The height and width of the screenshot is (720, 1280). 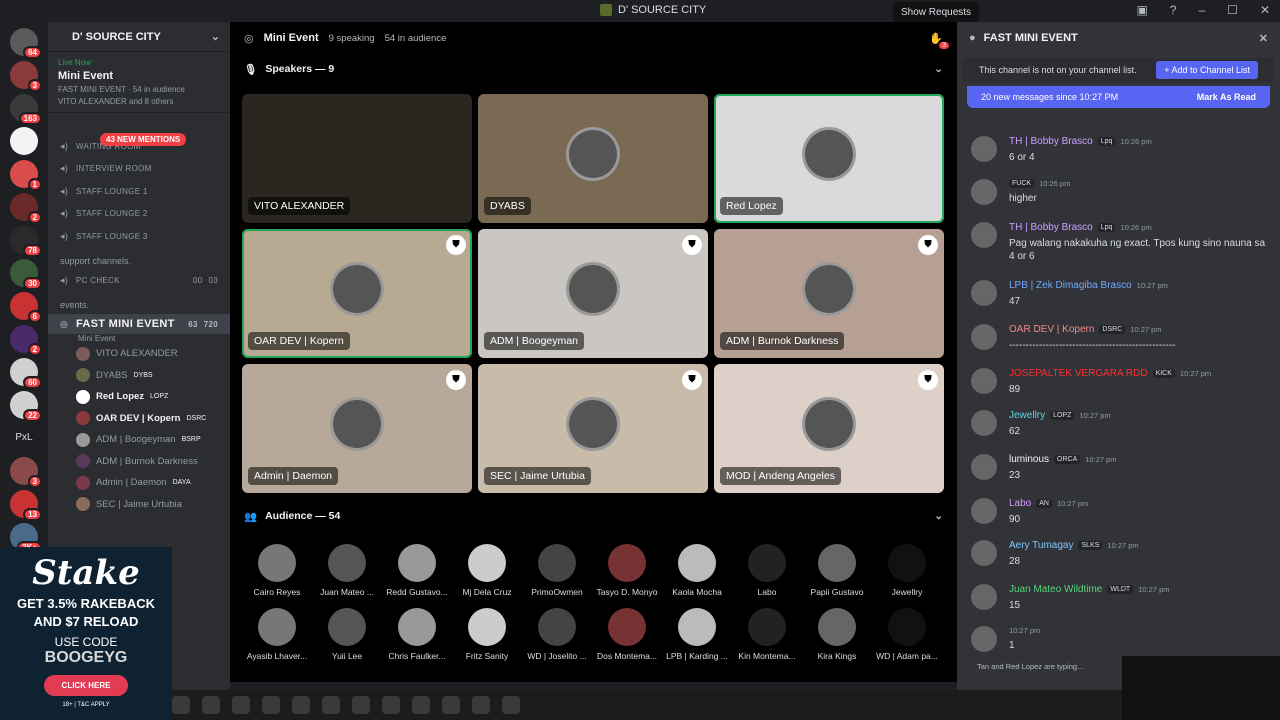 What do you see at coordinates (139, 324) in the screenshot?
I see `channel-fast-mini-event: ◎ FAST MINI EVENT 63 720` at bounding box center [139, 324].